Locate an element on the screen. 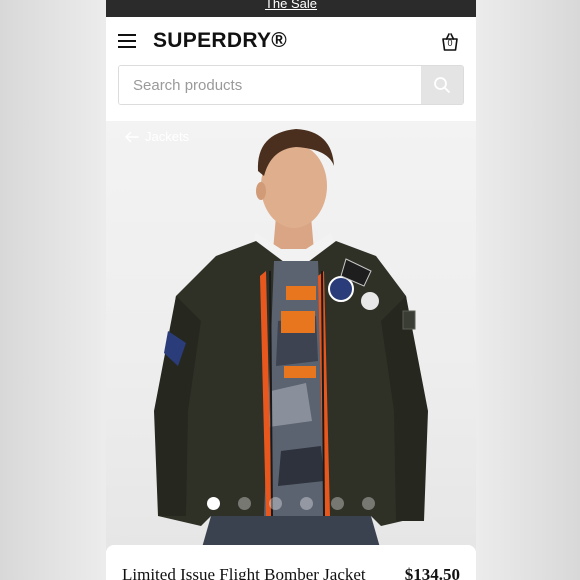 The width and height of the screenshot is (580, 580). site-header: SUPERDRY® 0 is located at coordinates (291, 41).